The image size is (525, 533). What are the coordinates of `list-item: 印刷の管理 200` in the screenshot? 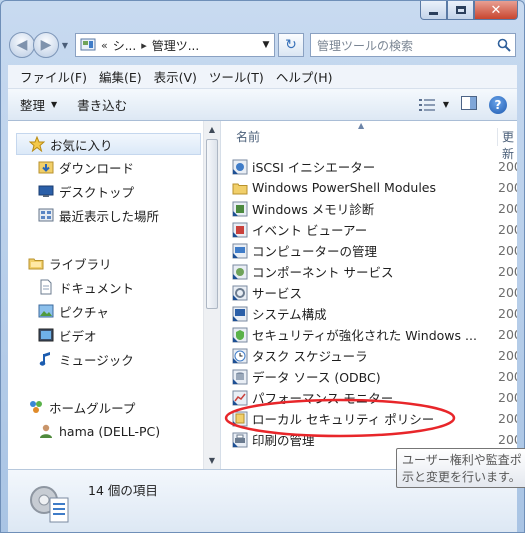 It's located at (374, 439).